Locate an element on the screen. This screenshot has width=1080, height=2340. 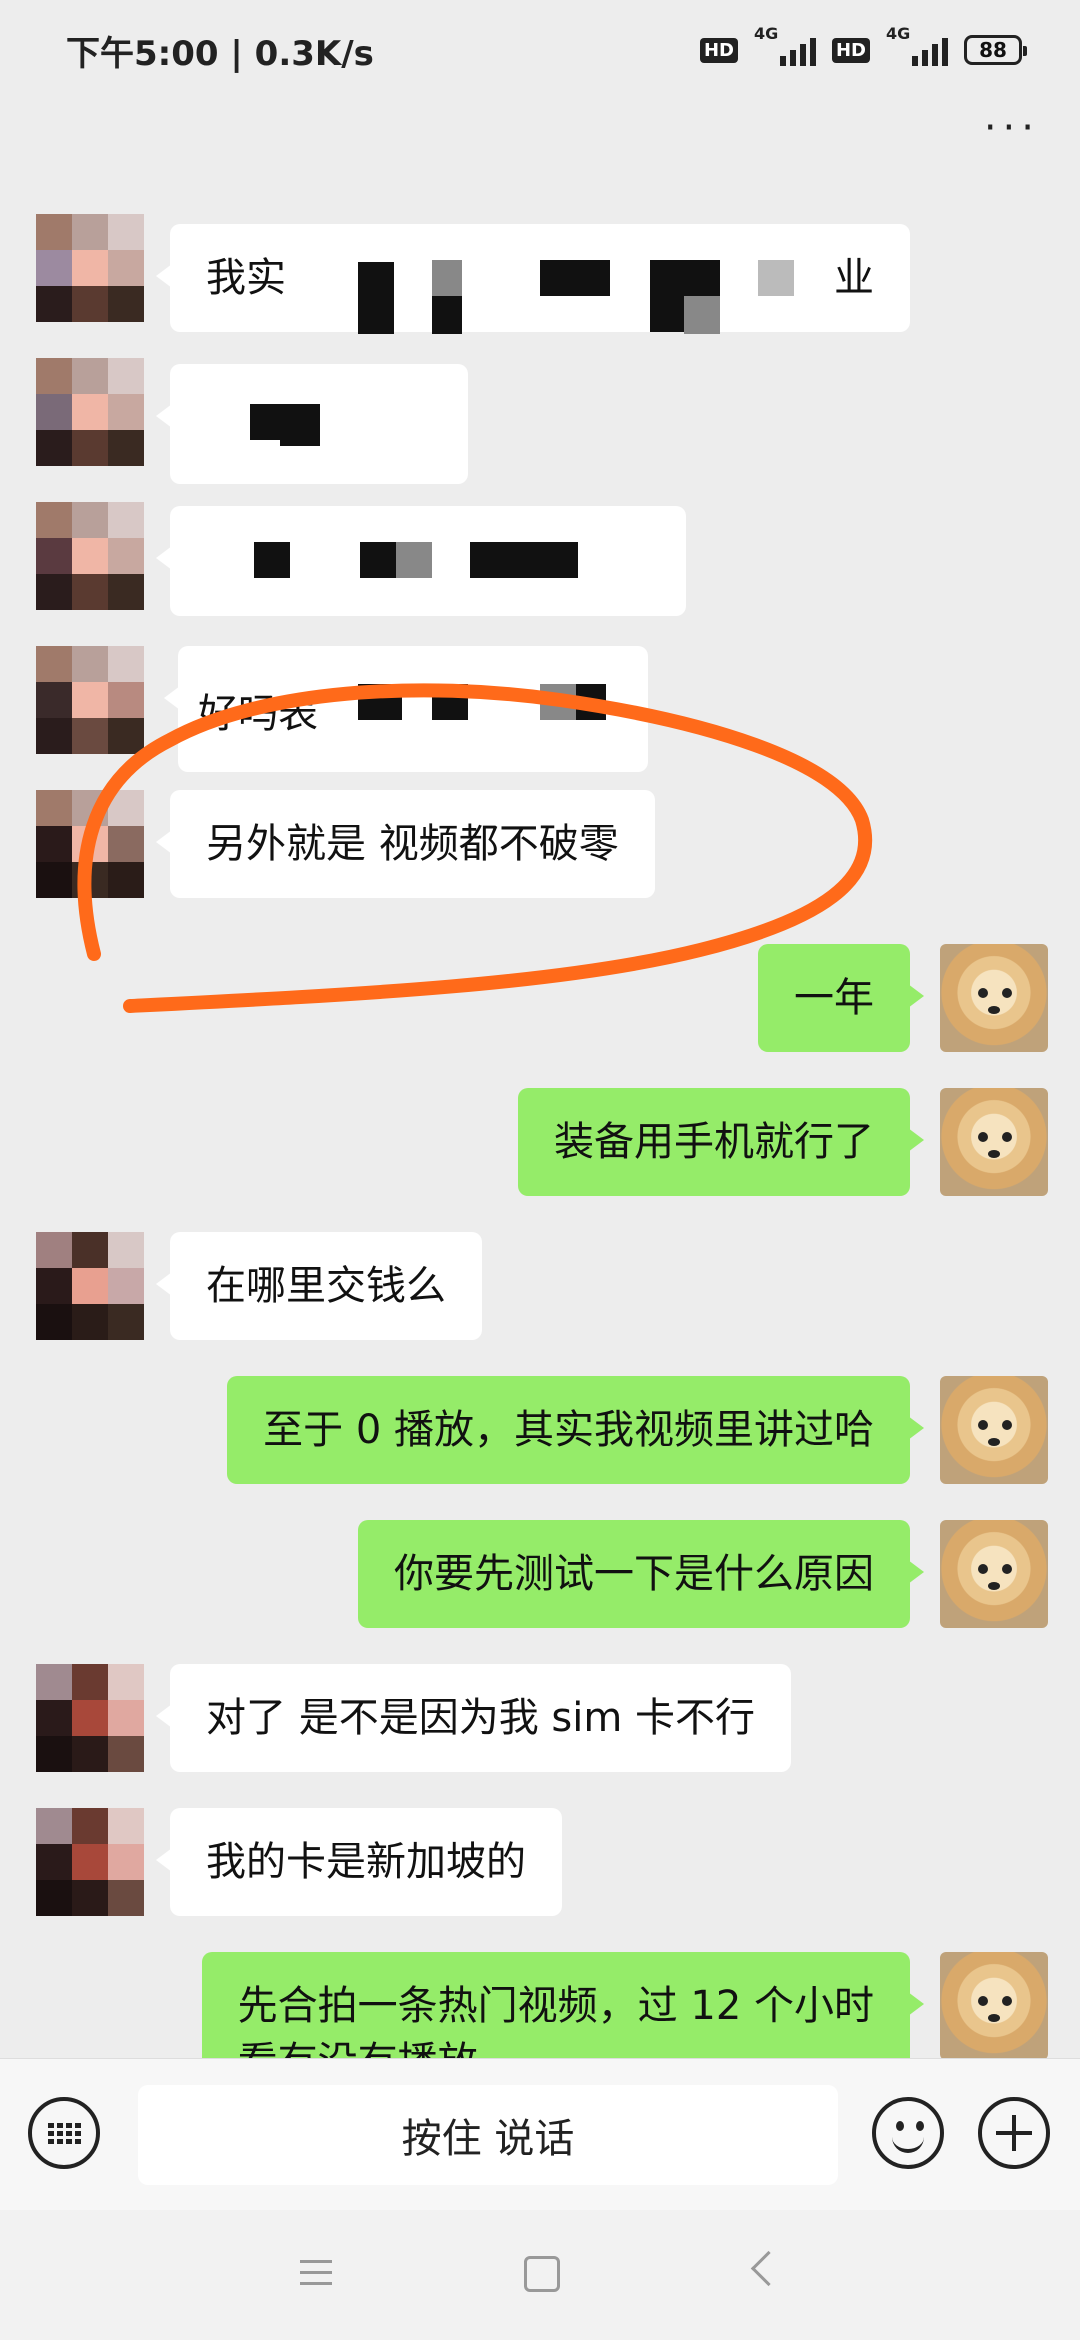
status-time: 下午5:00 | 0.3K/s is located at coordinates (220, 54).